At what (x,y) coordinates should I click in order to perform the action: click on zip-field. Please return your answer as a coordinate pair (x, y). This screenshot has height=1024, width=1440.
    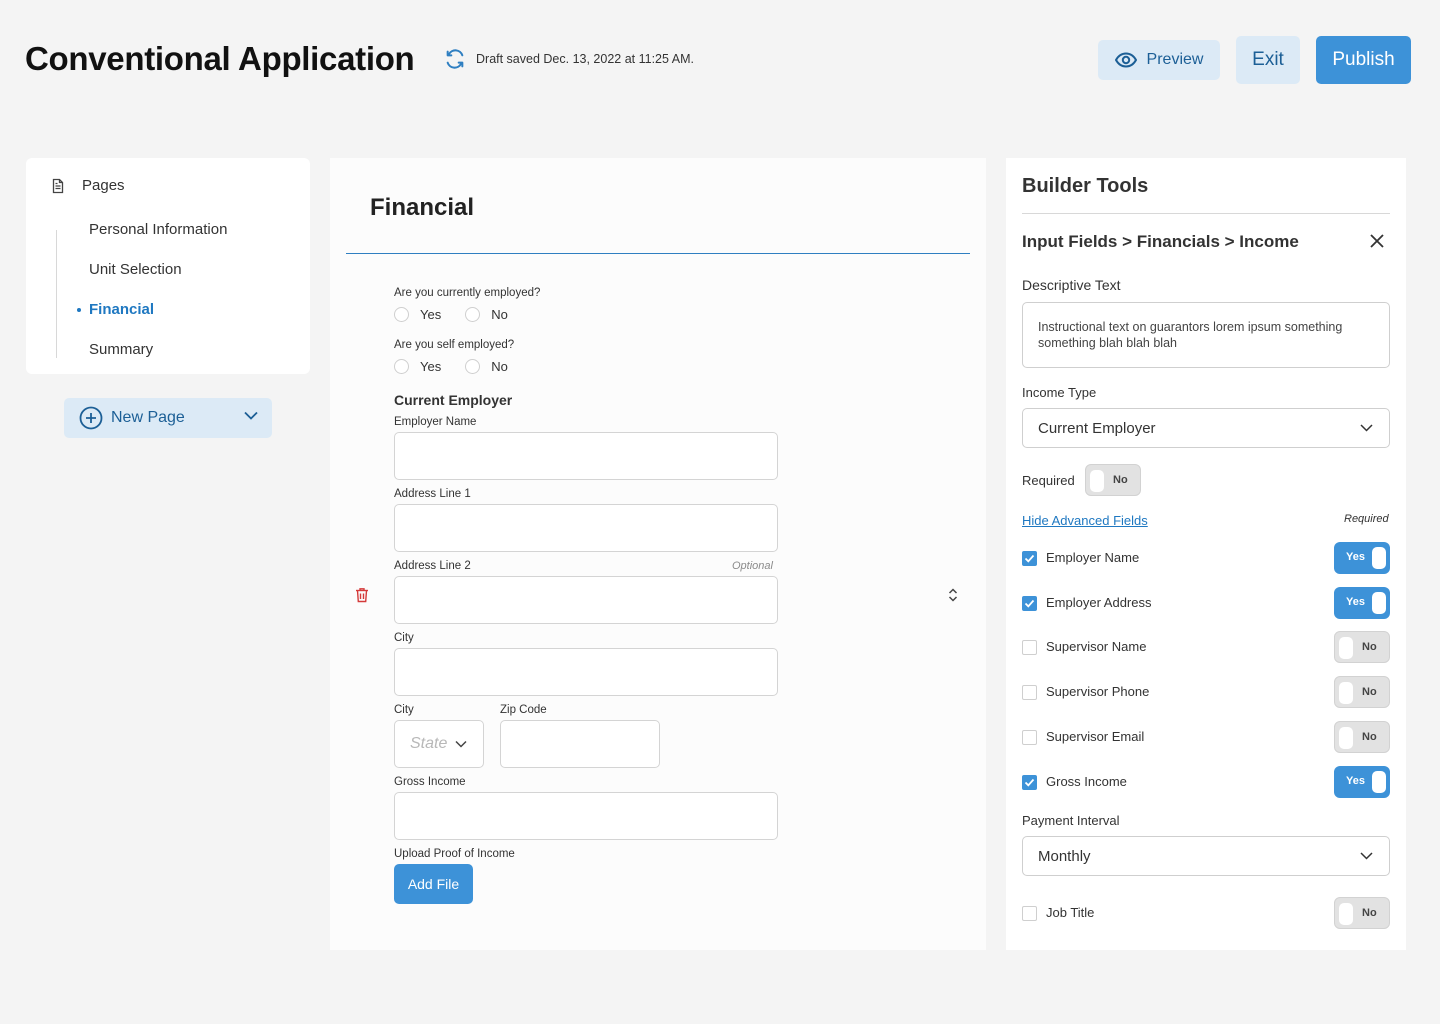
    Looking at the image, I should click on (580, 744).